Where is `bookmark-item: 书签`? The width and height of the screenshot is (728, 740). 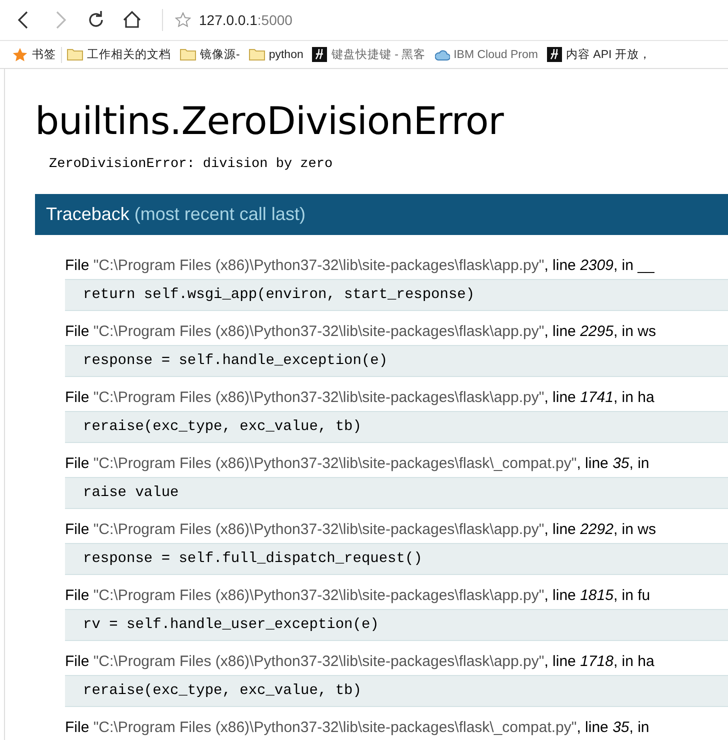 bookmark-item: 书签 is located at coordinates (44, 54).